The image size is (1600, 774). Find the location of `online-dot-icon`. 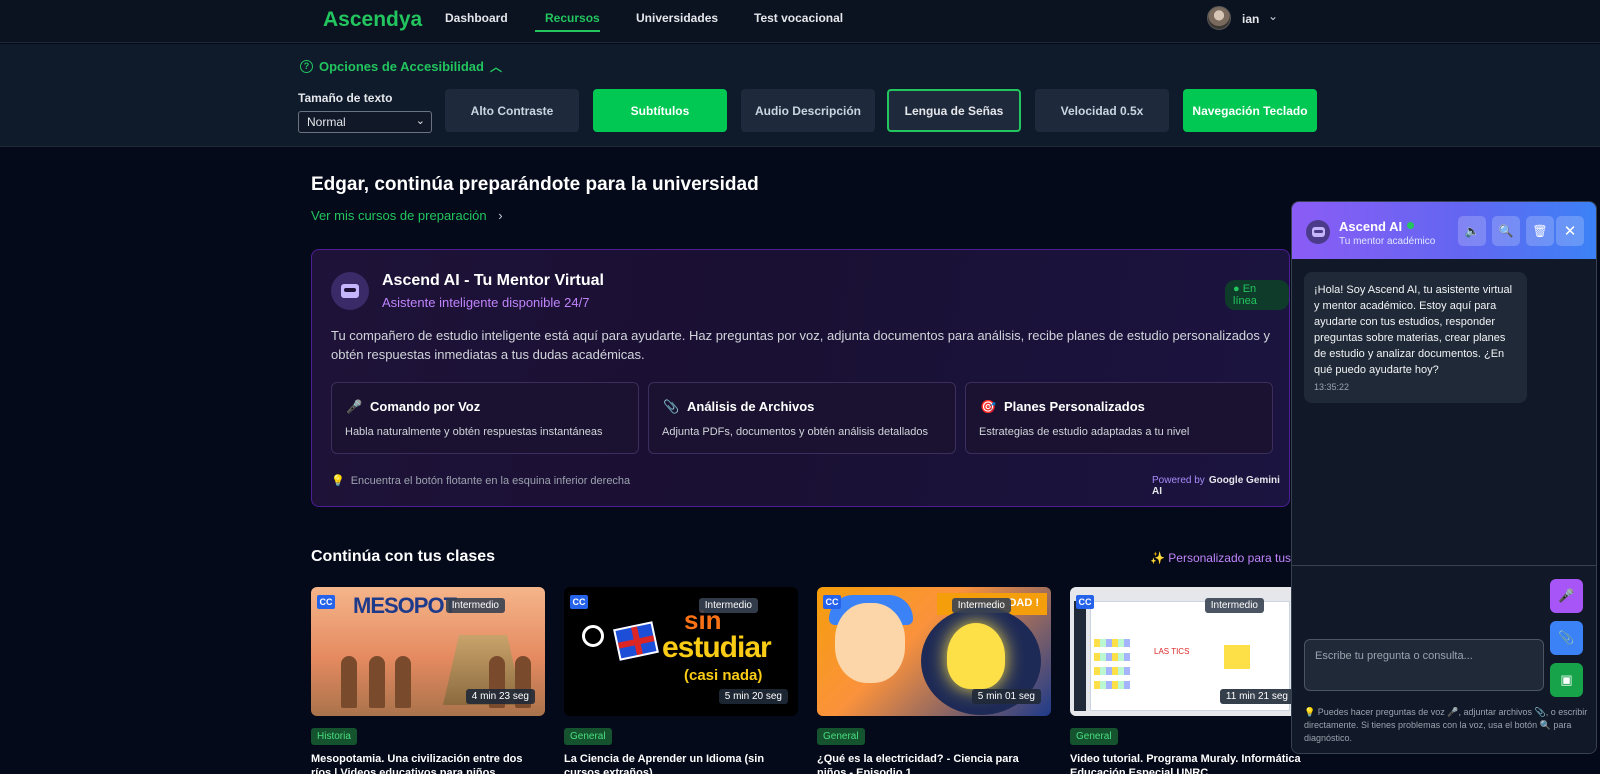

online-dot-icon is located at coordinates (1410, 225).